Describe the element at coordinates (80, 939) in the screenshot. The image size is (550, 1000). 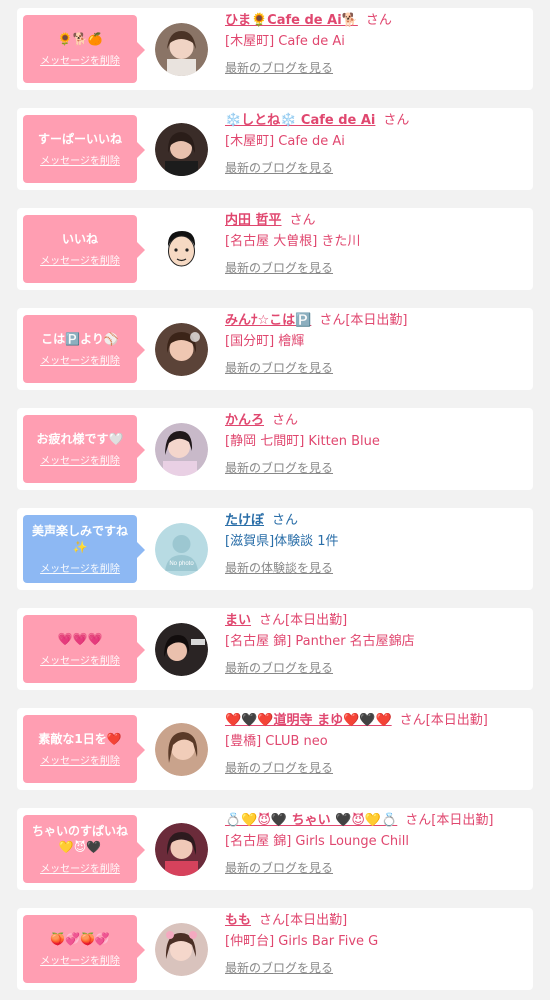
I see `message-text: 🍑💞🍑💞` at that location.